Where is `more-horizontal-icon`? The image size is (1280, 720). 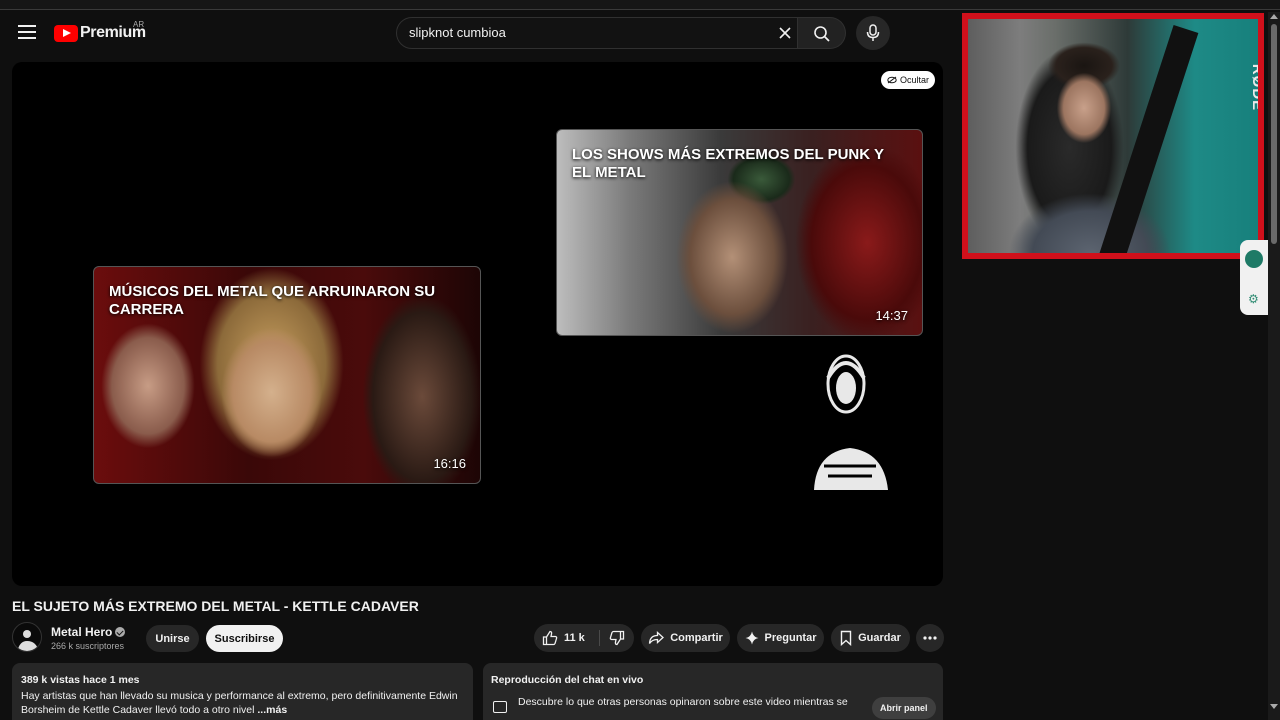
more-horizontal-icon is located at coordinates (930, 638).